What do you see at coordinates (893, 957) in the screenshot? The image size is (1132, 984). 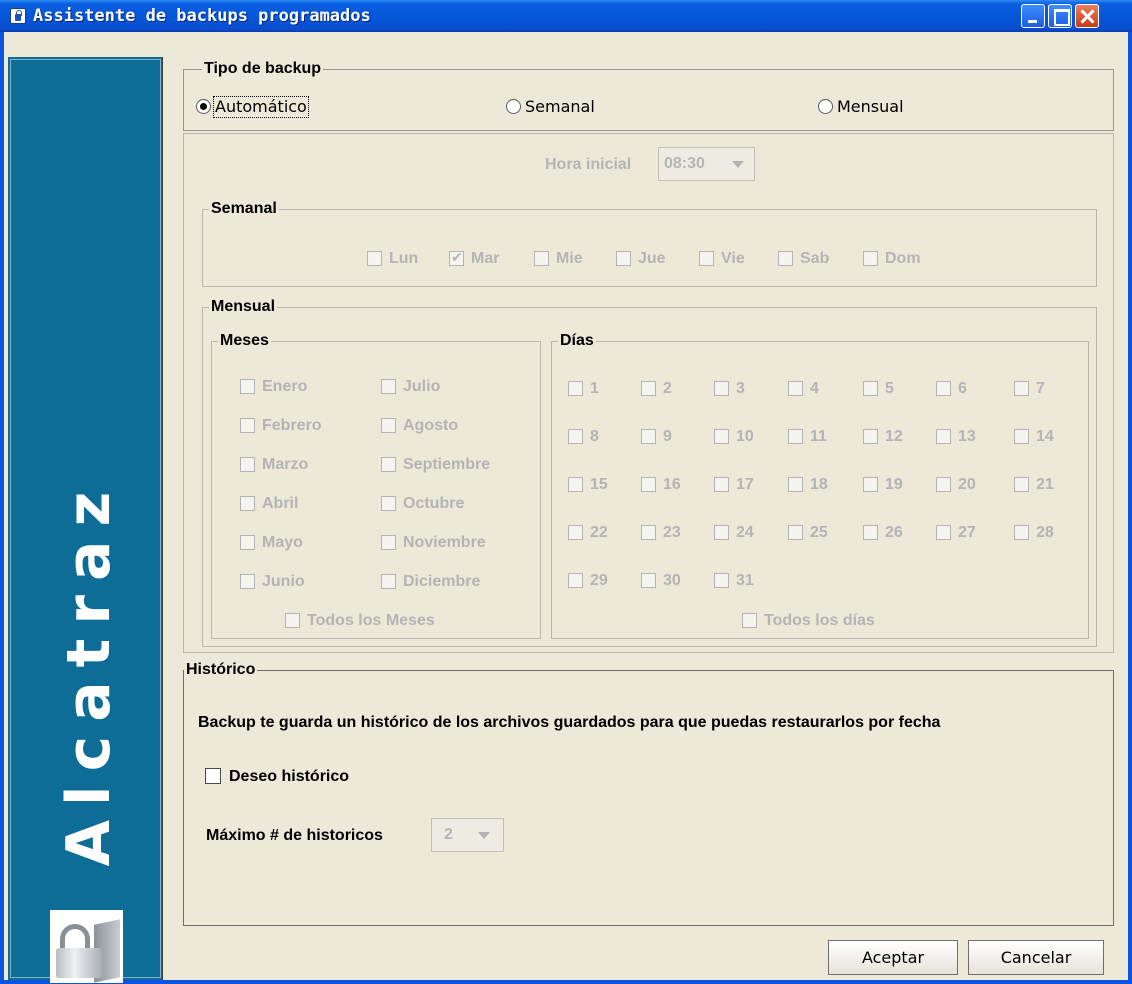 I see `accept-button: Aceptar` at bounding box center [893, 957].